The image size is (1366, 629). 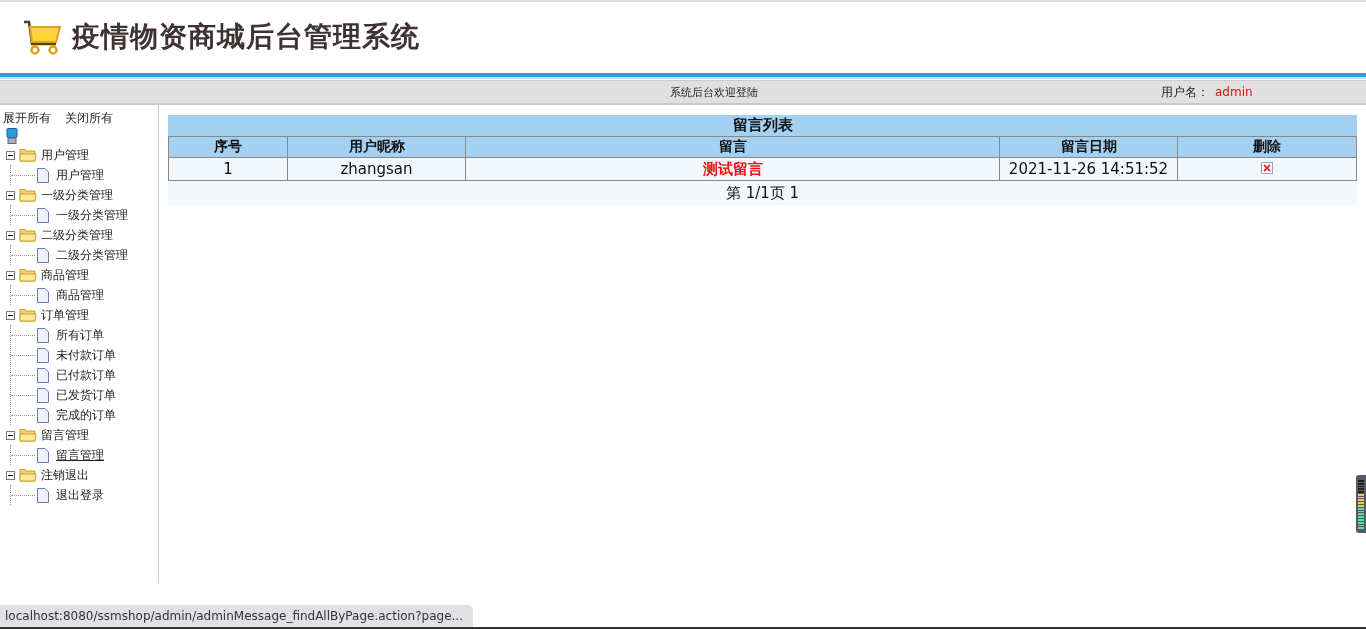 What do you see at coordinates (1361, 504) in the screenshot?
I see `volume-meter-drawing` at bounding box center [1361, 504].